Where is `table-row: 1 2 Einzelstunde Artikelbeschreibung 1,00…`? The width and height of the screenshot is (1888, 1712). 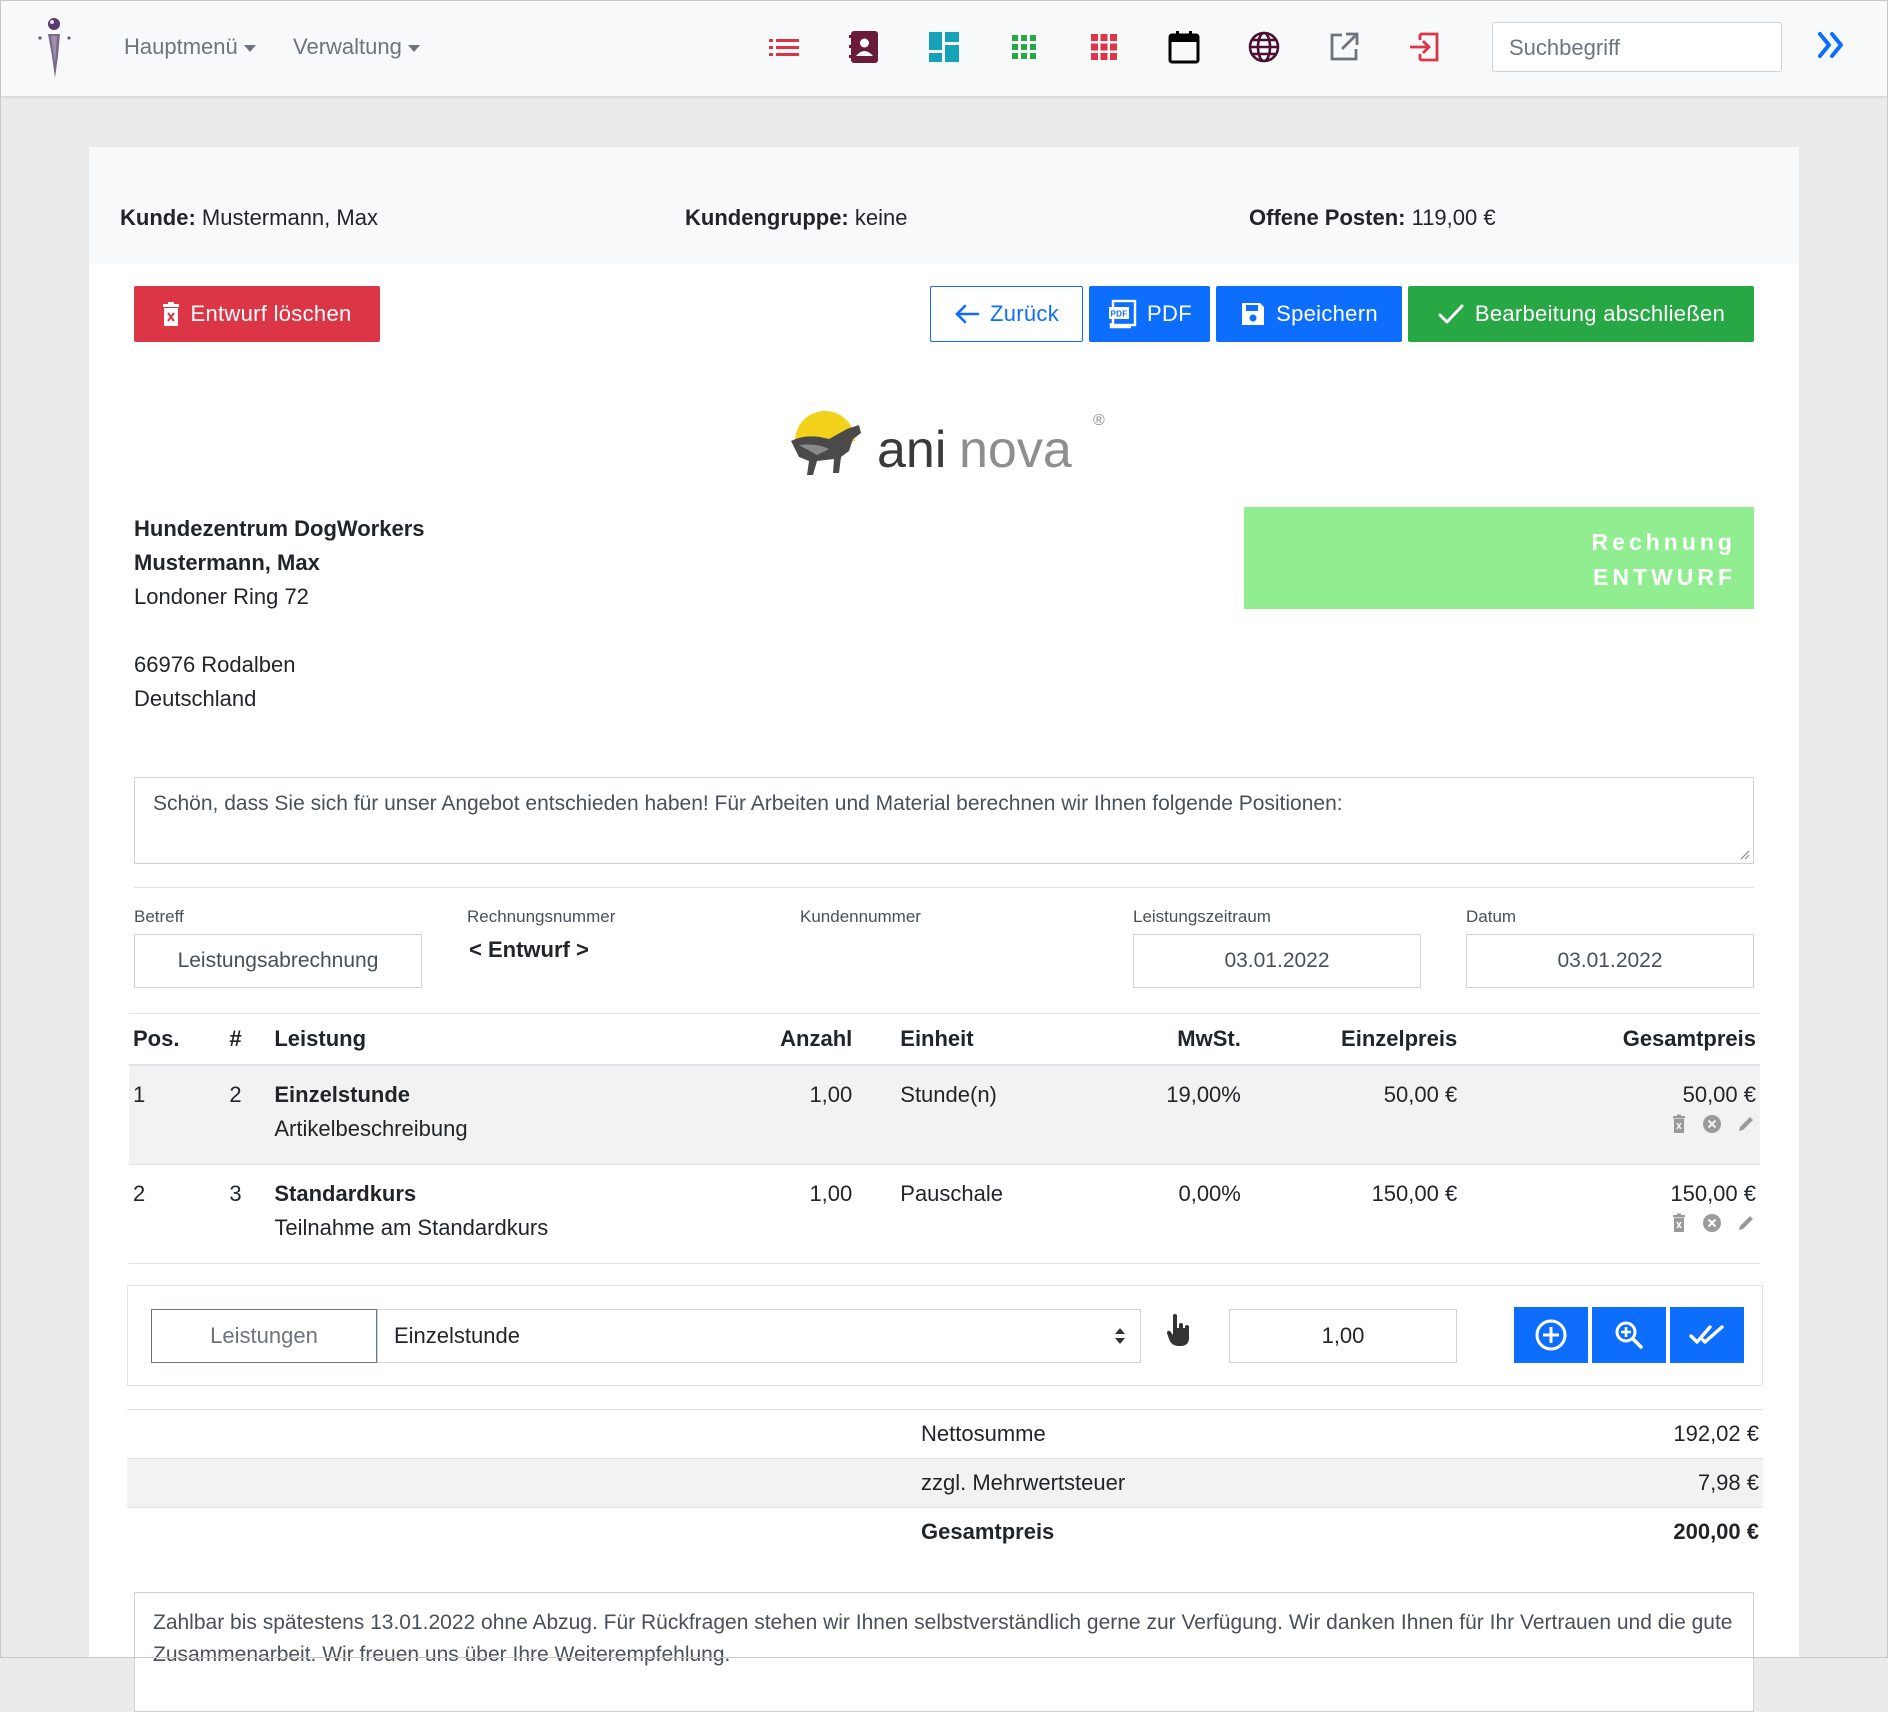
table-row: 1 2 Einzelstunde Artikelbeschreibung 1,00… is located at coordinates (944, 1115).